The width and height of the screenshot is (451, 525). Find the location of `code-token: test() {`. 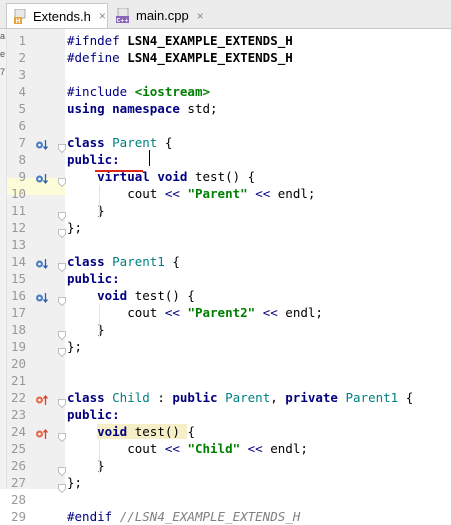

code-token: test() { is located at coordinates (161, 295).